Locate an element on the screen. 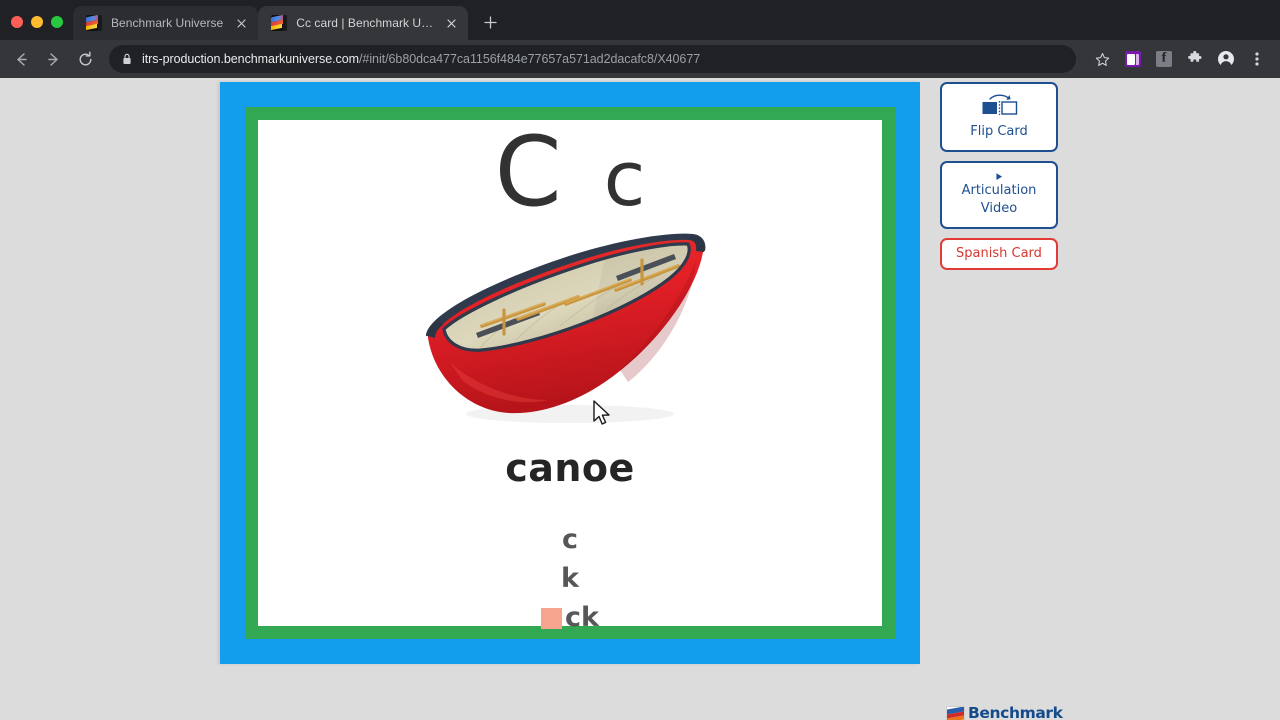  browser-menu-icon is located at coordinates (1257, 59).